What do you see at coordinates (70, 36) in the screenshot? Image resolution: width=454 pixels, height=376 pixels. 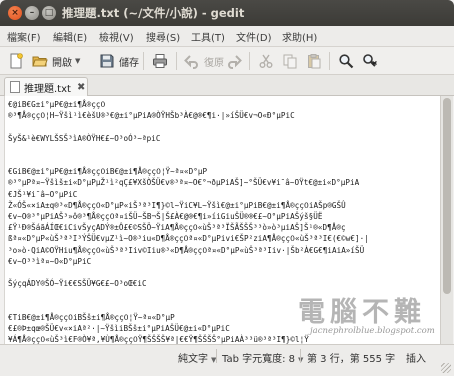 I see `menu-edit: 編輯(E)` at bounding box center [70, 36].